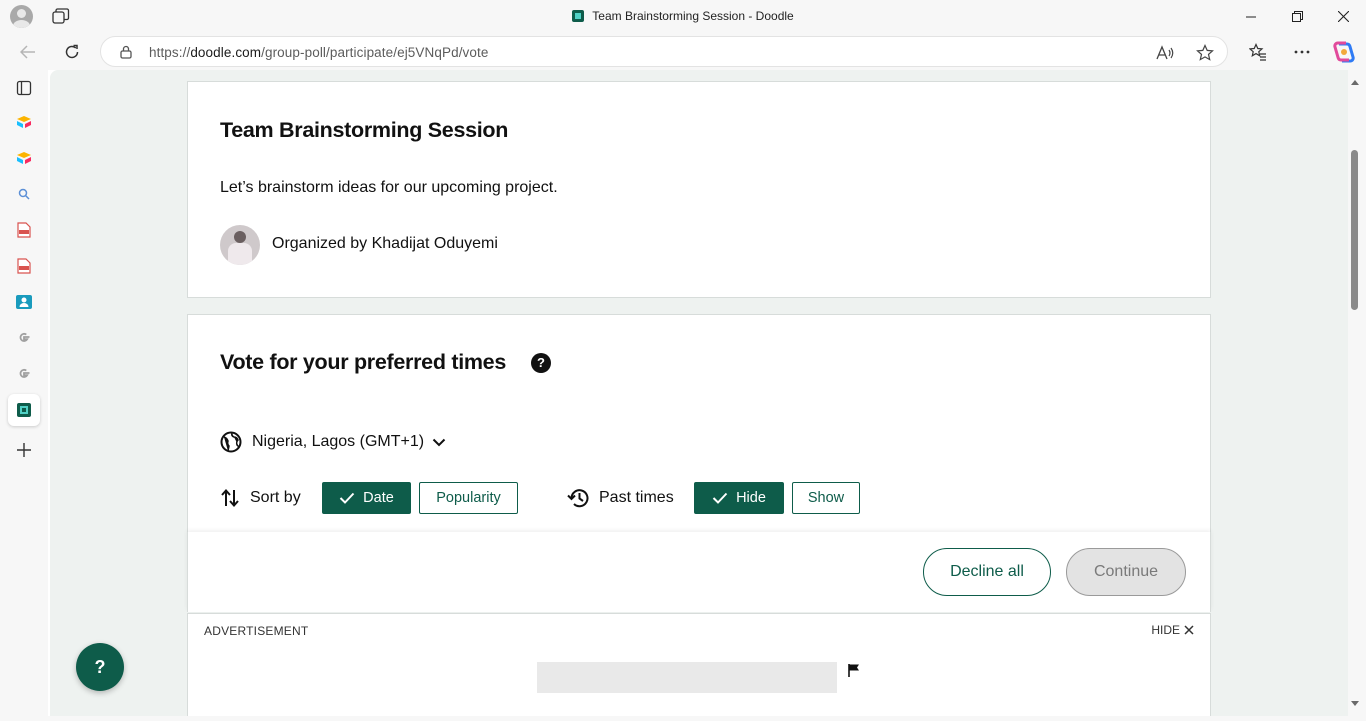  Describe the element at coordinates (24, 194) in the screenshot. I see `search-icon` at that location.